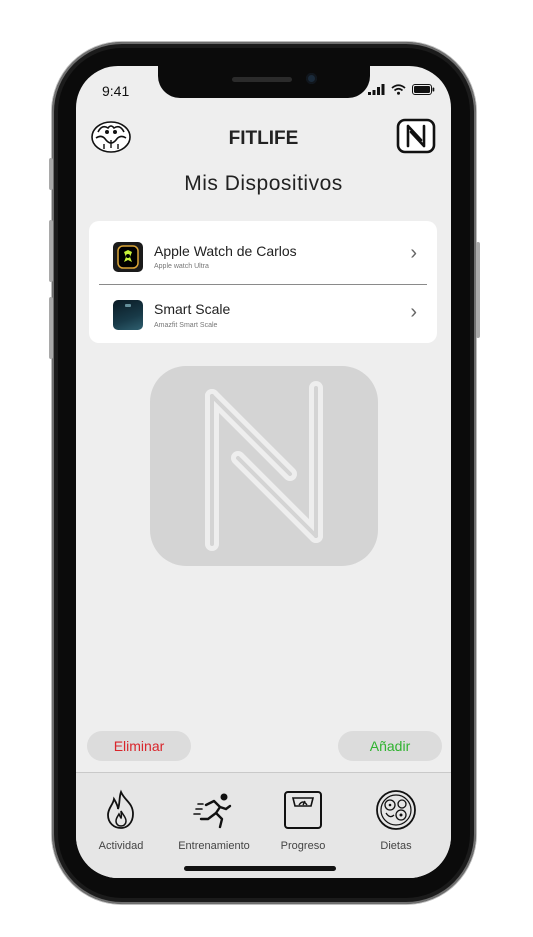 This screenshot has width=533, height=937. I want to click on nfc-icon, so click(416, 136).